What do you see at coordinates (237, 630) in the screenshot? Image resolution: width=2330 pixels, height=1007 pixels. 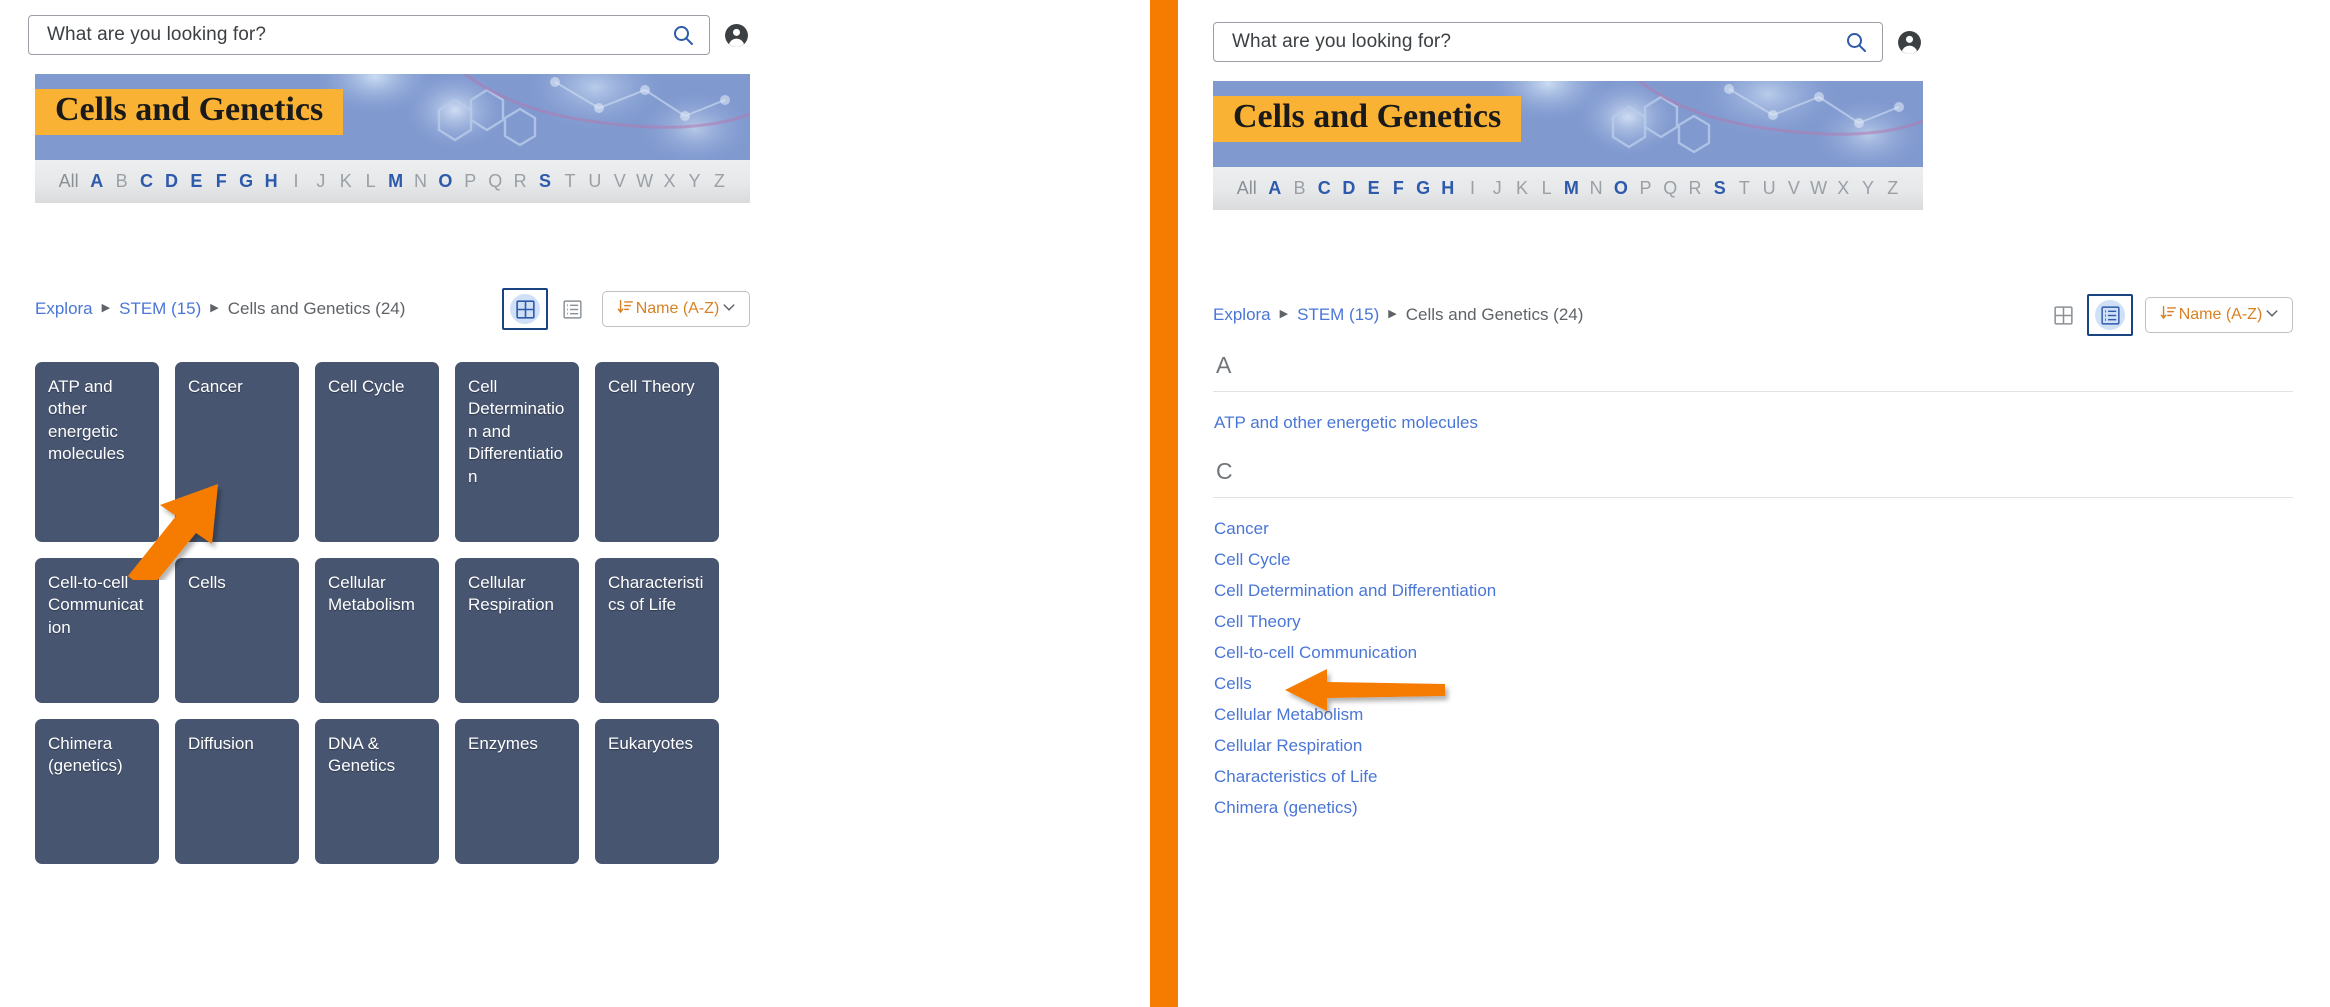 I see `tile-cells: Cells` at bounding box center [237, 630].